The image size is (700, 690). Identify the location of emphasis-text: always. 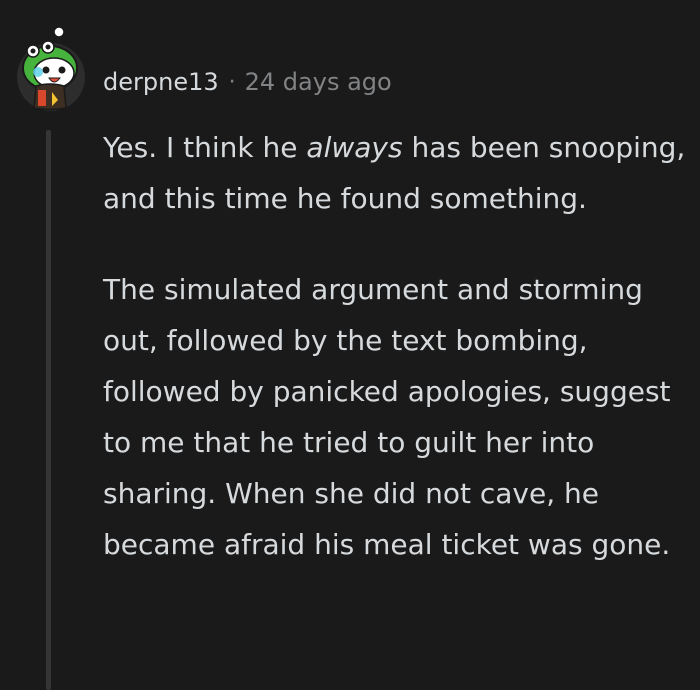
(354, 147).